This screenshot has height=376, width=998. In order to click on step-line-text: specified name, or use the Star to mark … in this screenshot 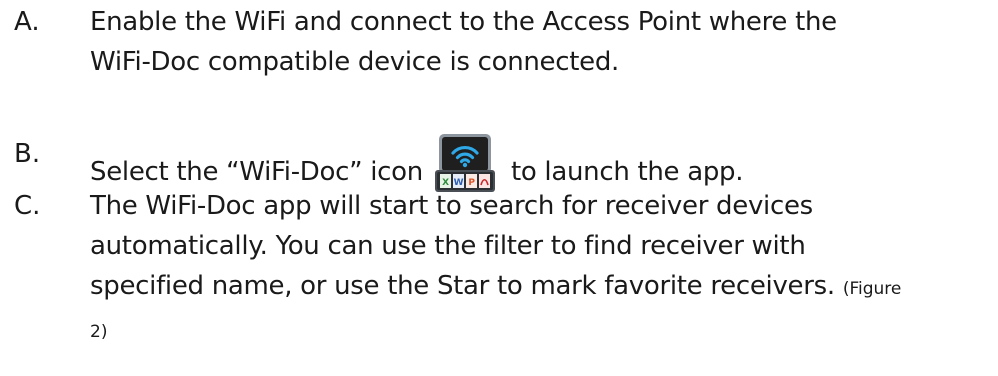, I will do `click(462, 286)`.